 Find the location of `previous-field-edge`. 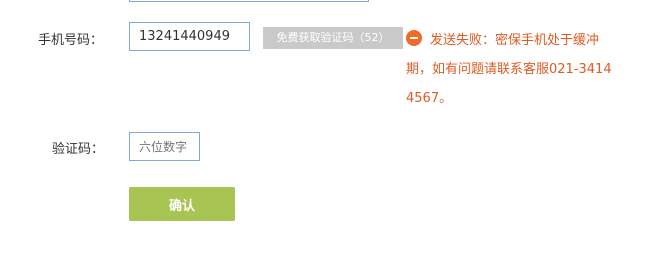

previous-field-edge is located at coordinates (249, 1).